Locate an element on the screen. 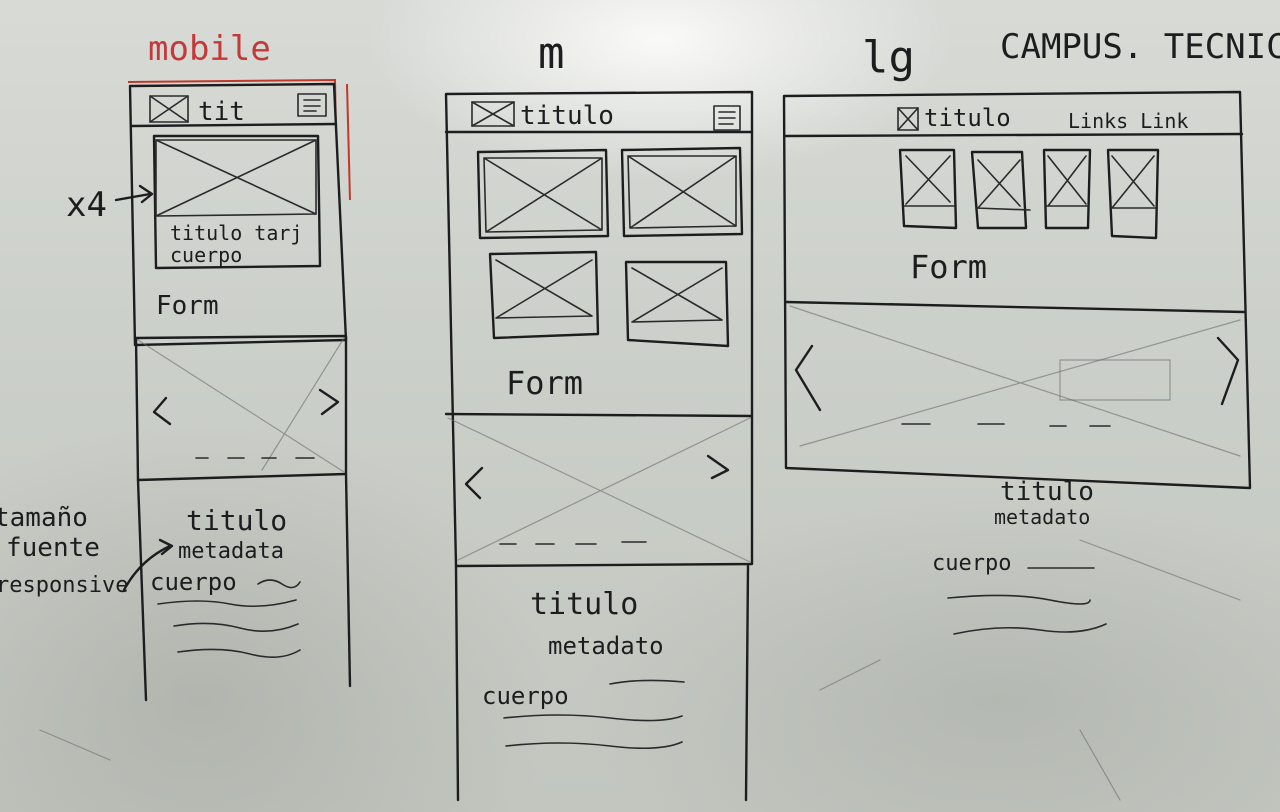 The height and width of the screenshot is (812, 1280). mobile-card-body: cuerpo is located at coordinates (206, 255).